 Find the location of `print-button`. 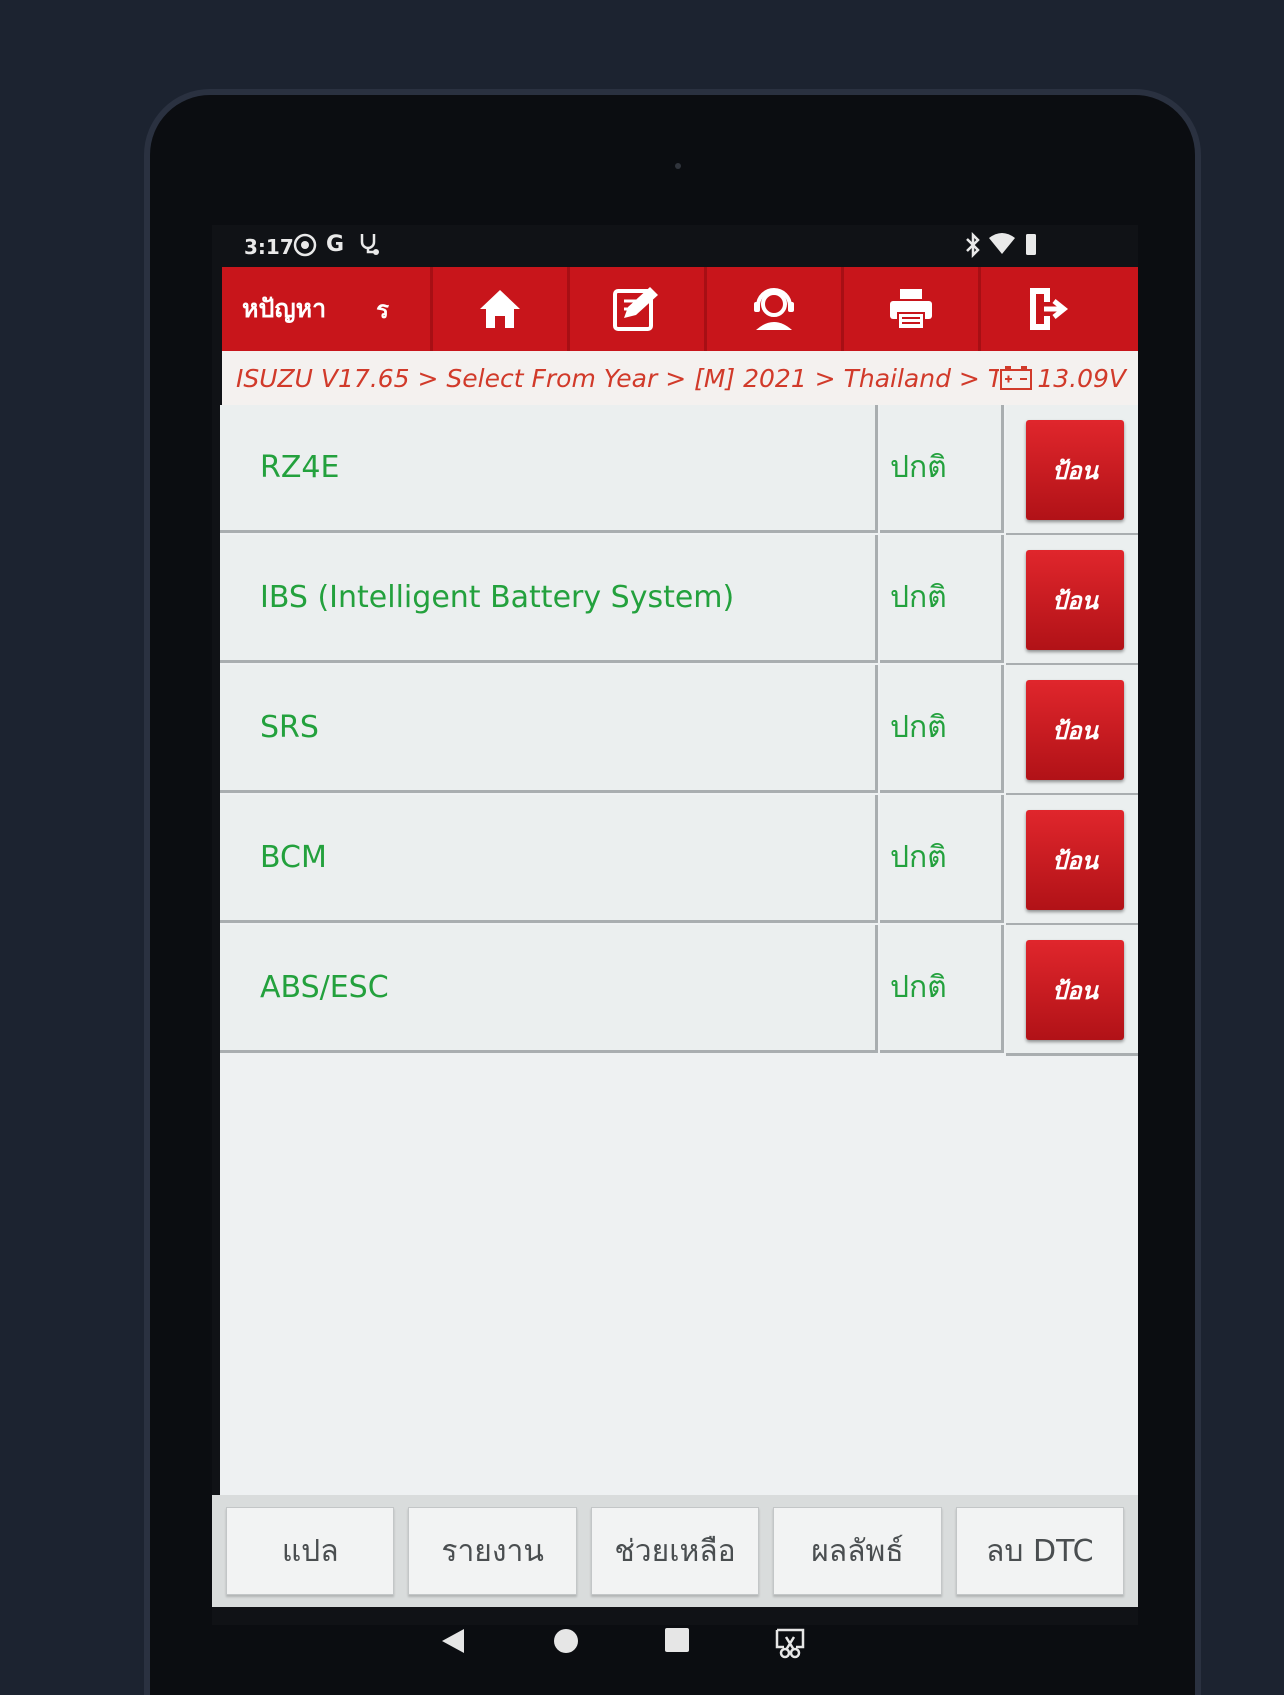

print-button is located at coordinates (909, 309).